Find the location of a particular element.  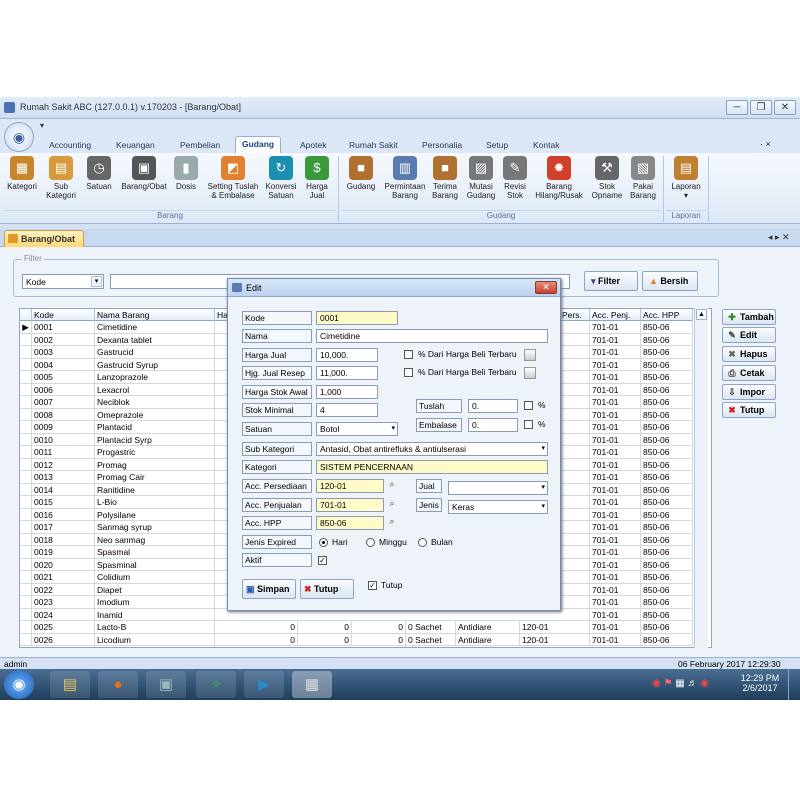

ribbon-gudang-mutasi-button: ▨ Mutasi Gudang is located at coordinates (481, 178).